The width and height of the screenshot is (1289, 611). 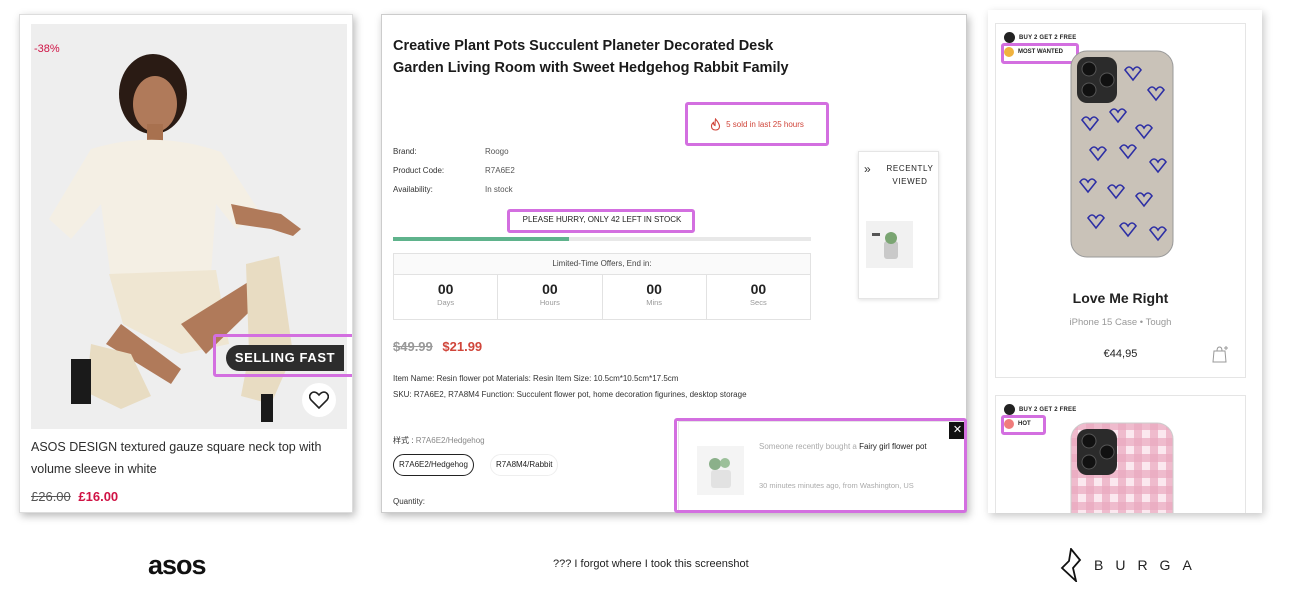 I want to click on heart-icon, so click(x=319, y=400).